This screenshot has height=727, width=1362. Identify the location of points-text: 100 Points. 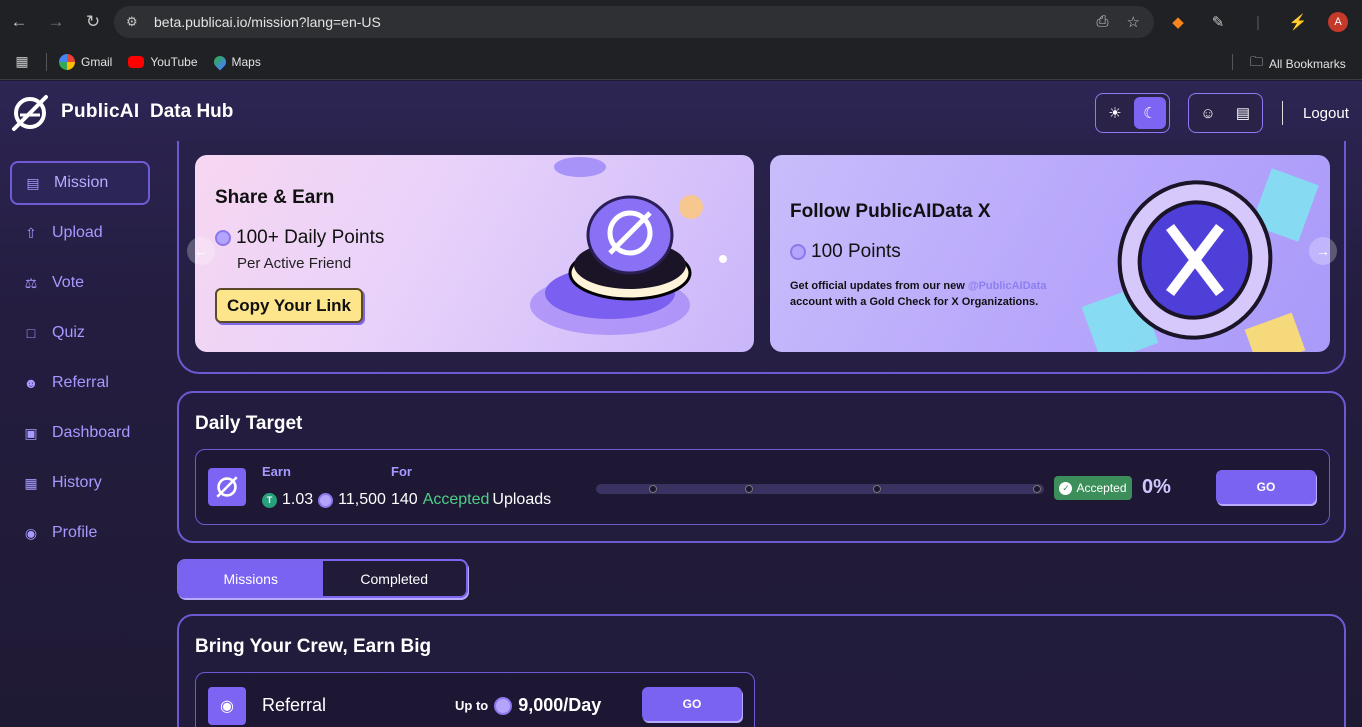
(856, 251).